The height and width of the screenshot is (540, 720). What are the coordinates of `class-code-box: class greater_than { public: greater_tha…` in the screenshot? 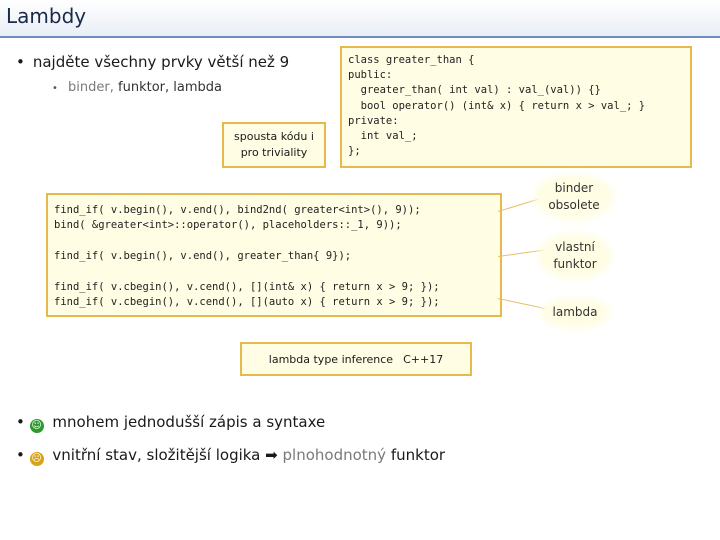 It's located at (516, 107).